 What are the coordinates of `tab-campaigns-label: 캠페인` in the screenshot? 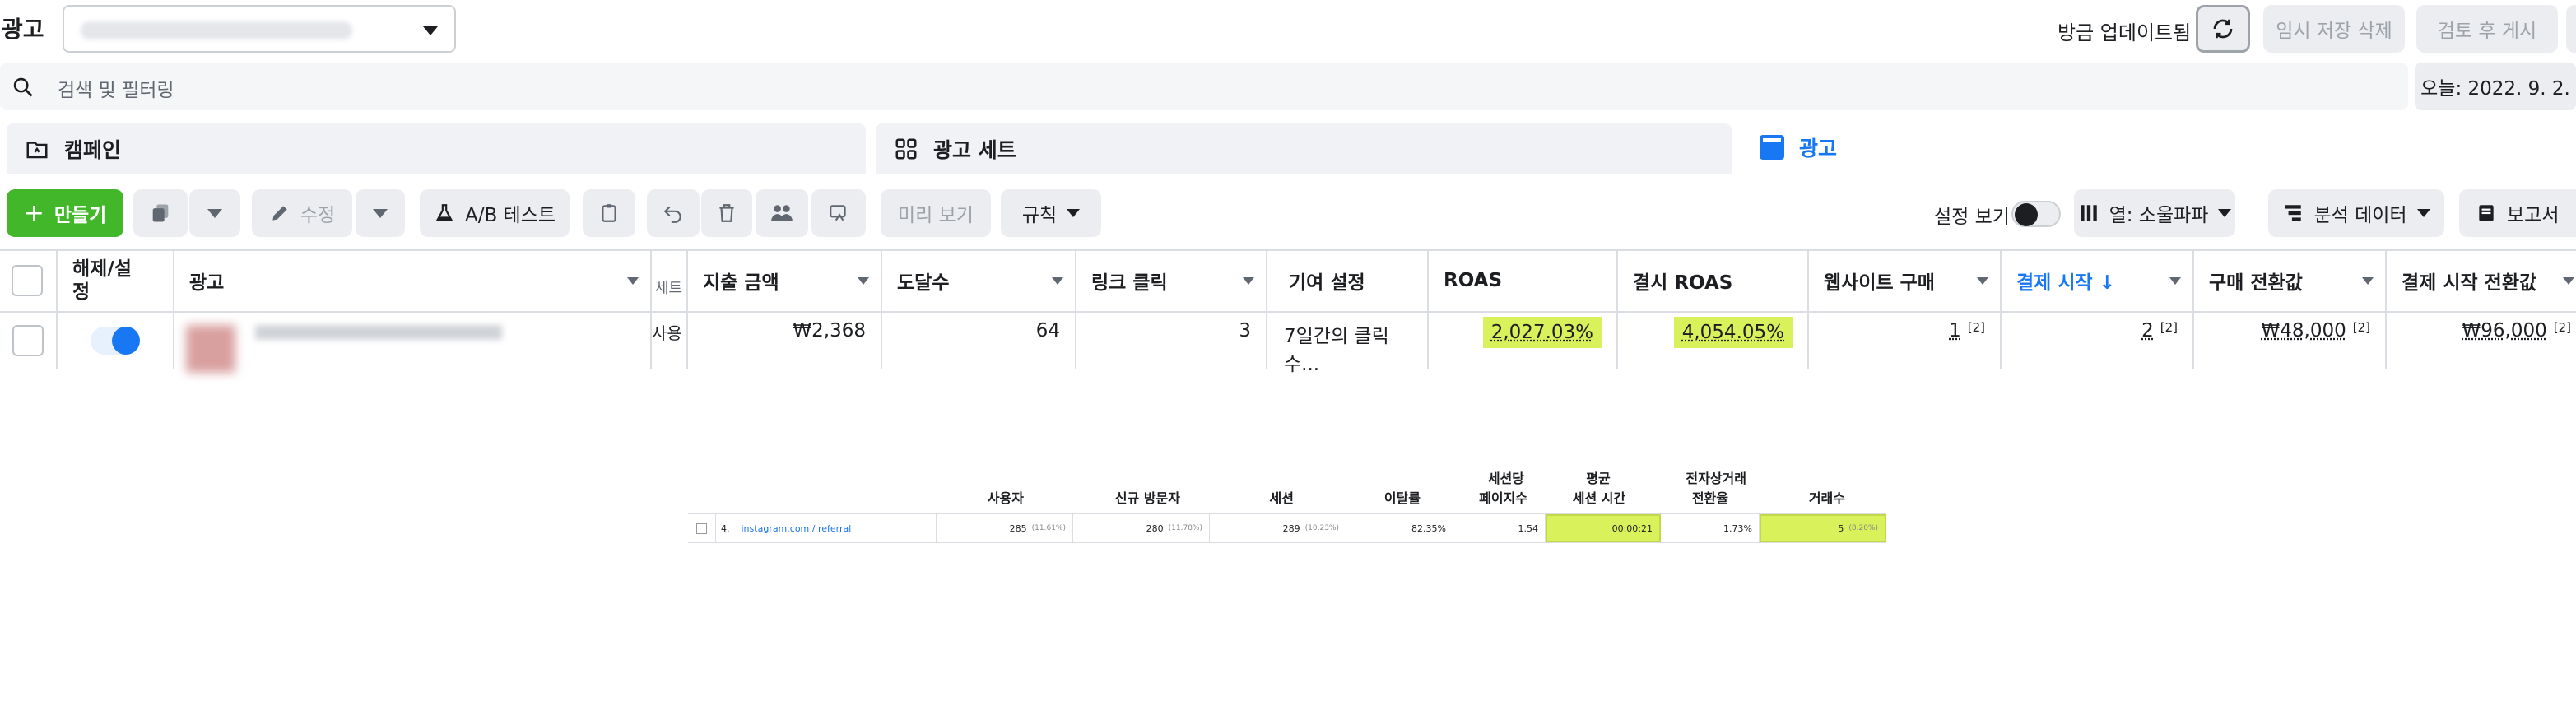 It's located at (92, 149).